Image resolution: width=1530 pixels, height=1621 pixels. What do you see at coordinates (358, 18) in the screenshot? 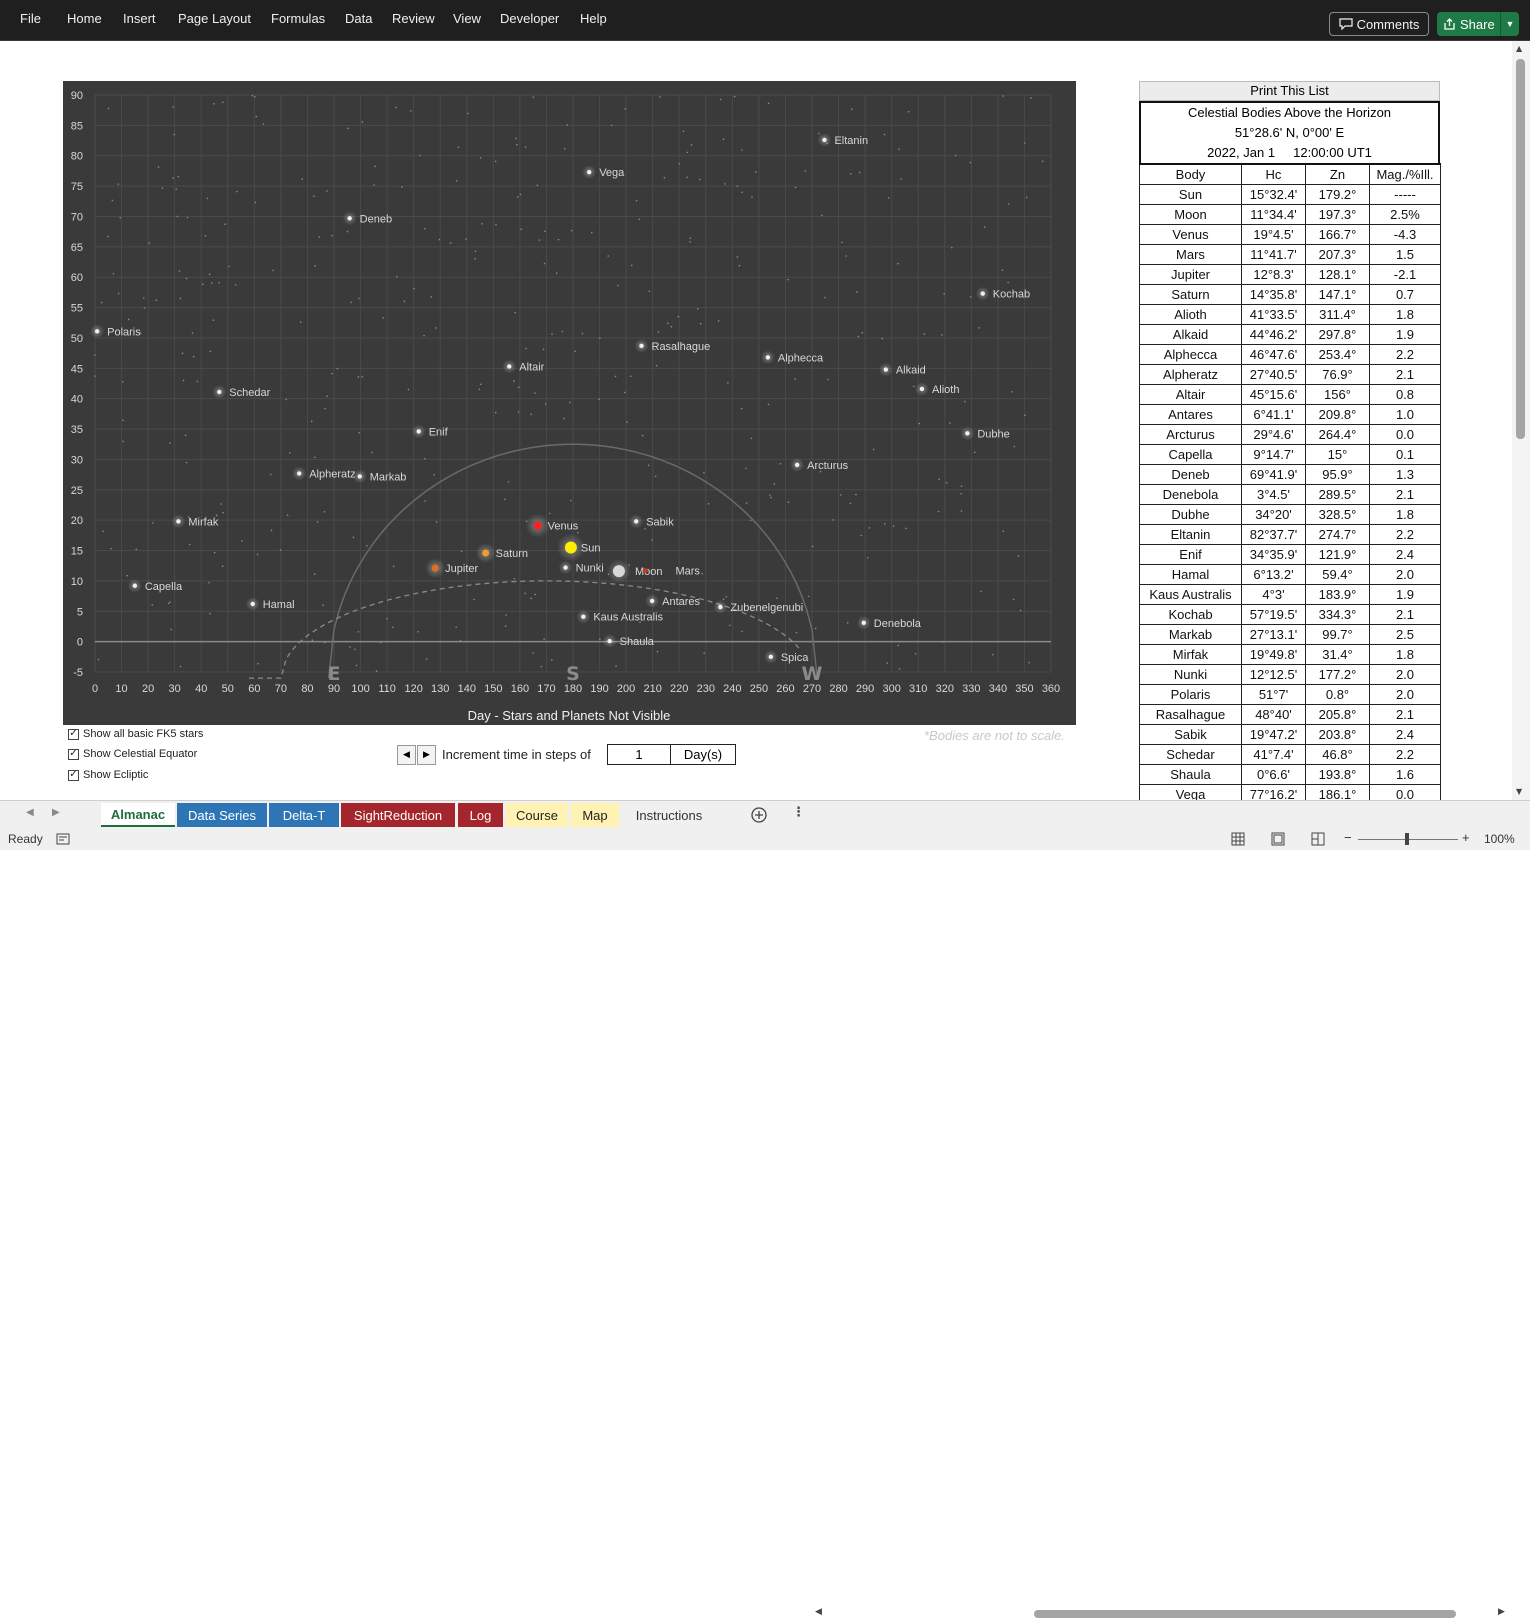
I see `menu-data: Data` at bounding box center [358, 18].